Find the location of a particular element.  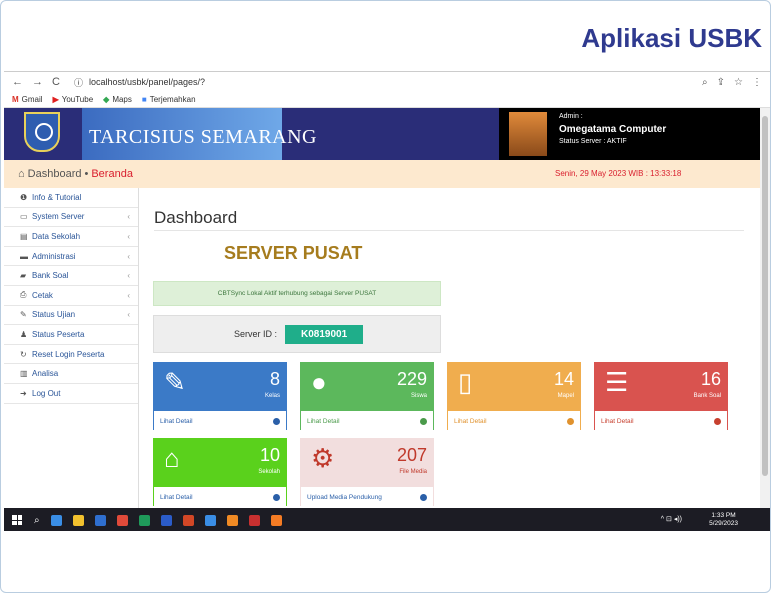

breadcrumb-home: Dashboard is located at coordinates (55, 174).